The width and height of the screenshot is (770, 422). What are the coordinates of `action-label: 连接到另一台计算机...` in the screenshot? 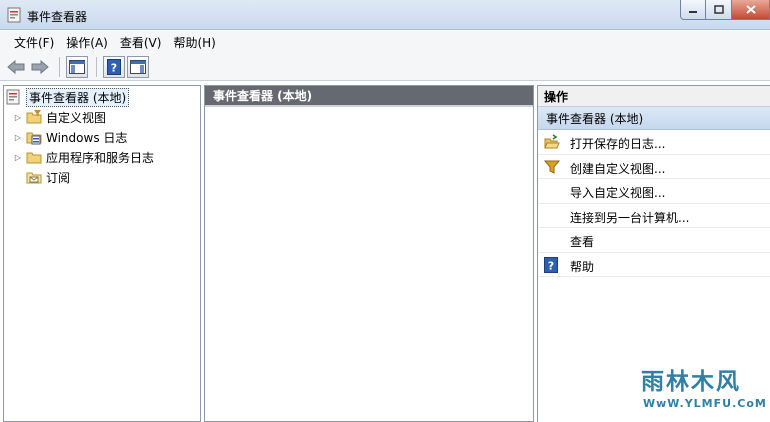 It's located at (630, 217).